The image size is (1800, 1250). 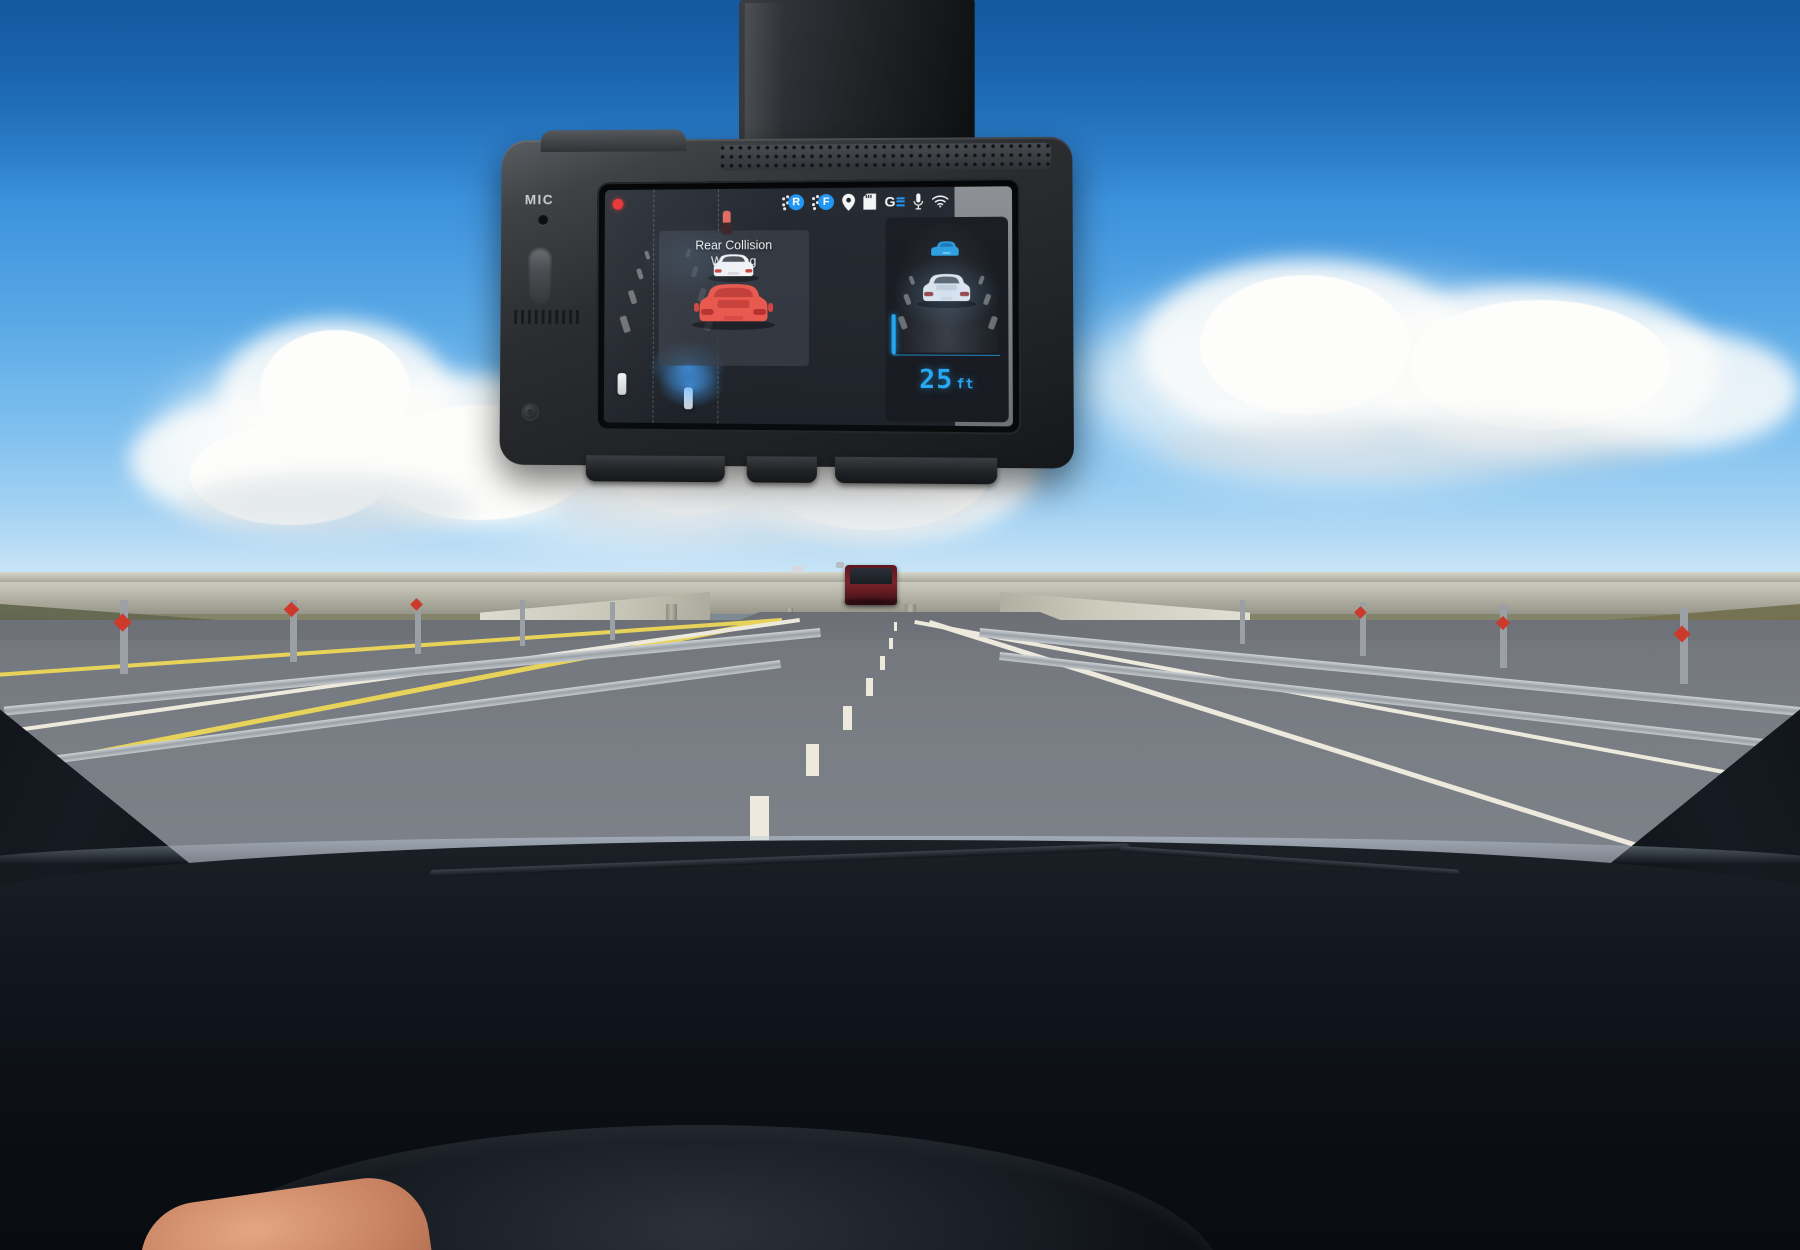 I want to click on dash-cam-screen: R F G Rear Collision 25 ft, so click(x=808, y=306).